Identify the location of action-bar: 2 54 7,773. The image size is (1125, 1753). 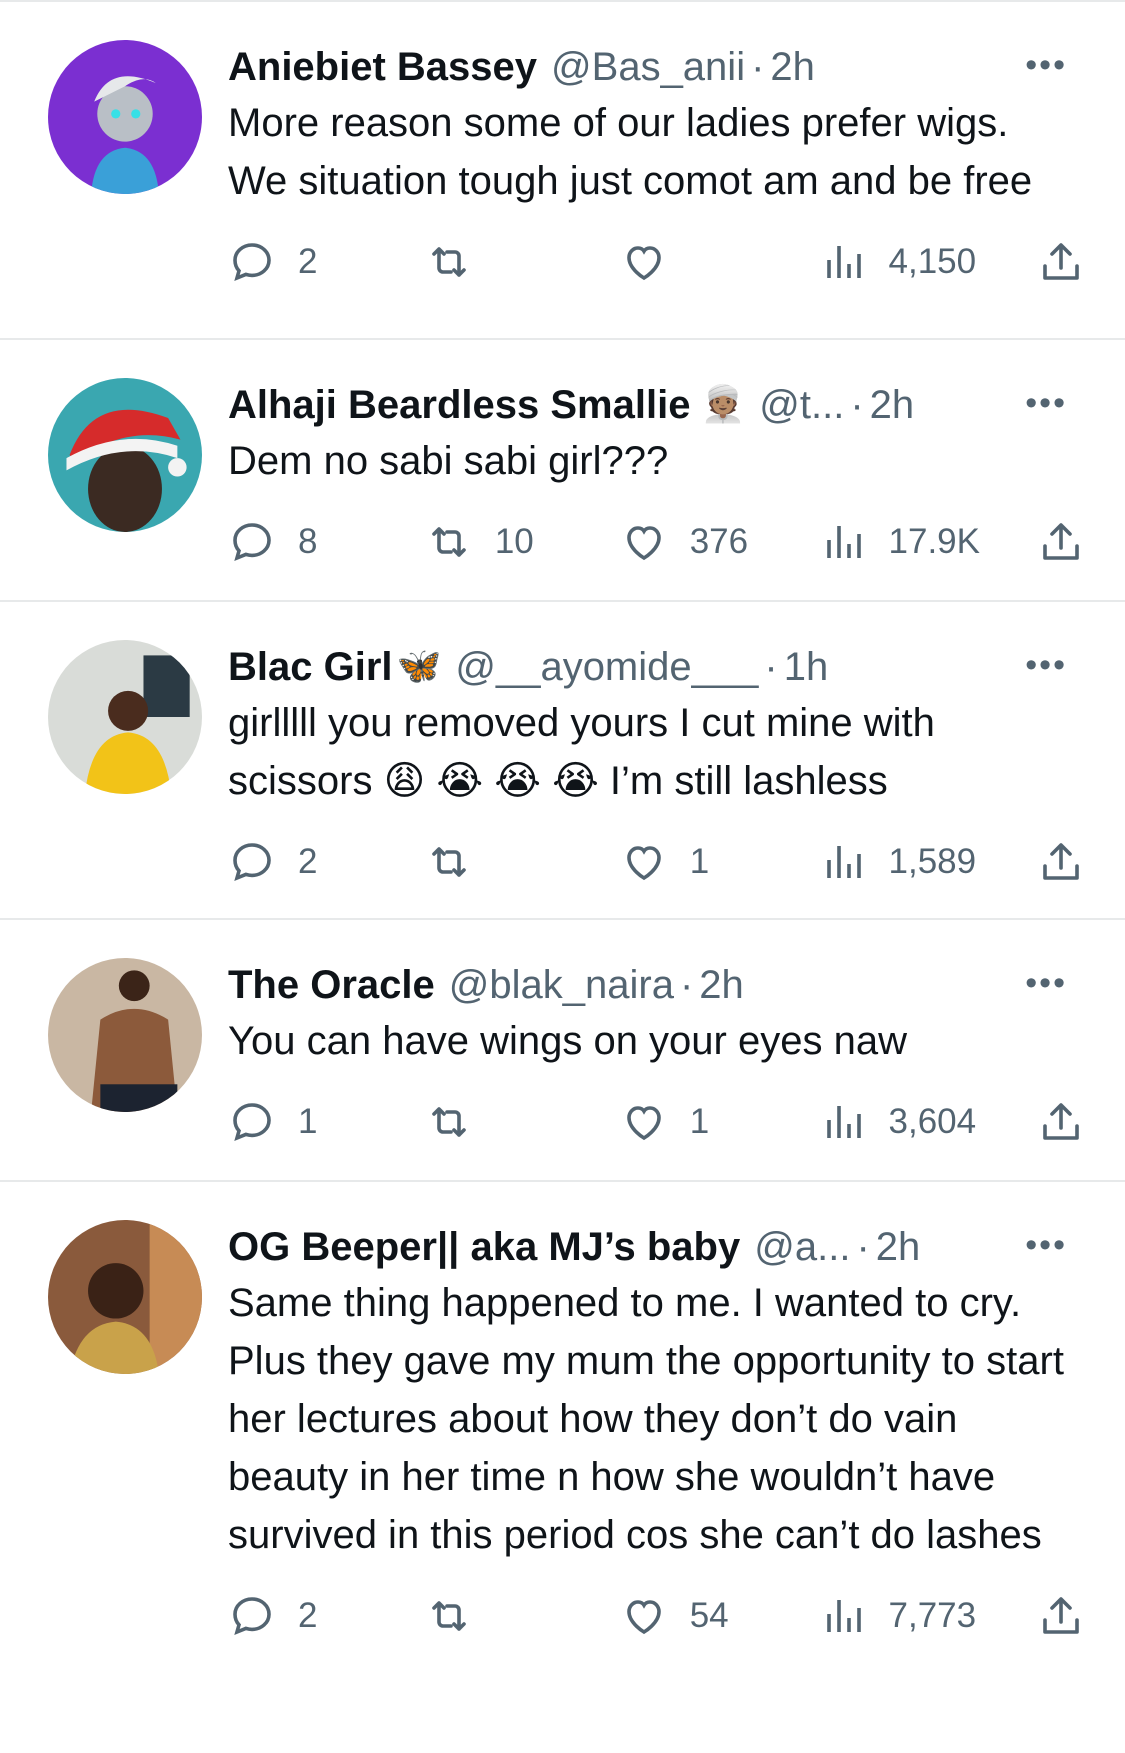
(656, 1616).